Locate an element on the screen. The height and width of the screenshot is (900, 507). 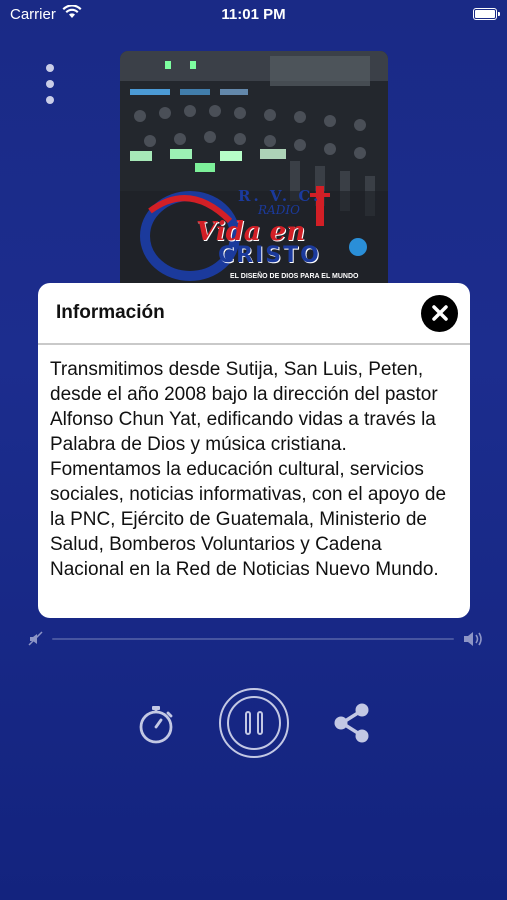
volume-slider is located at coordinates (256, 639).